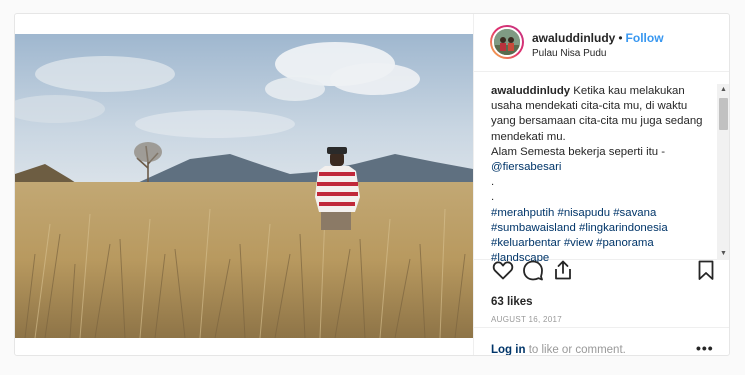  What do you see at coordinates (705, 347) in the screenshot?
I see `more-options-icon: •••` at bounding box center [705, 347].